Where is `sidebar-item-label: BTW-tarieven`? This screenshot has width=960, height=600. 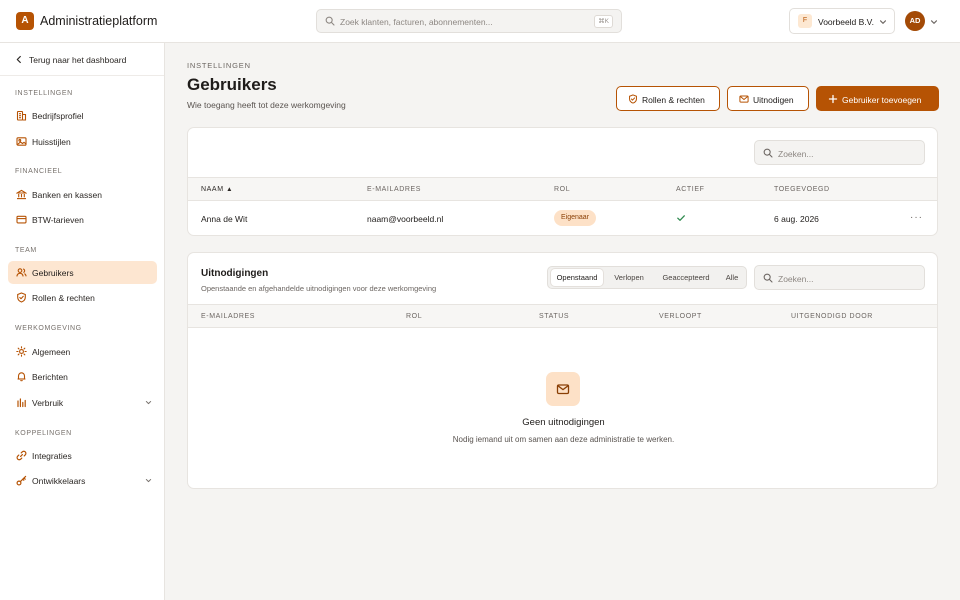
sidebar-item-label: BTW-tarieven is located at coordinates (58, 220).